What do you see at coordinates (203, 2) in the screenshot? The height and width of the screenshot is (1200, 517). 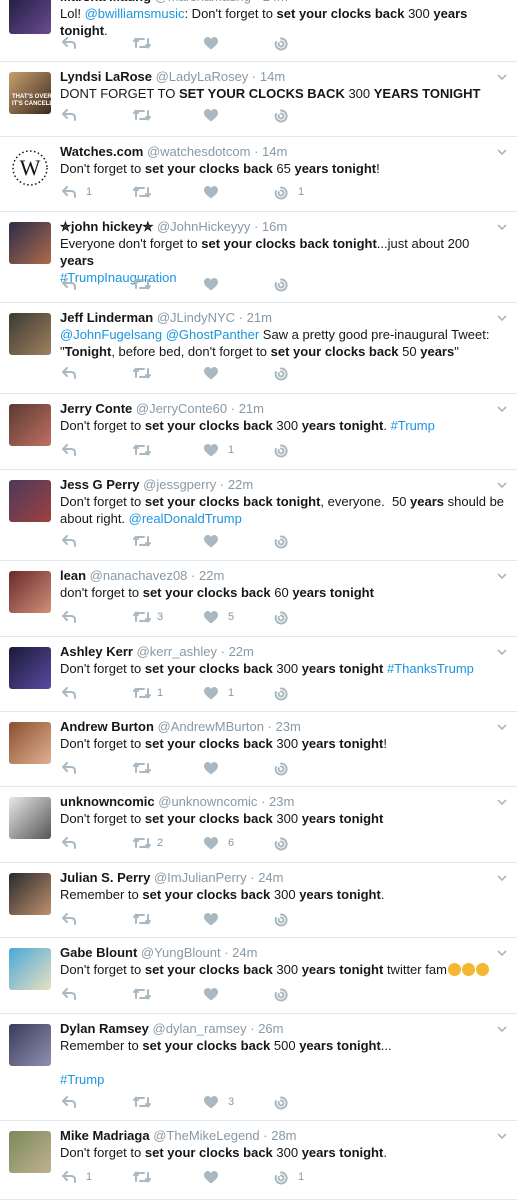 I see `username: @marshamaung` at bounding box center [203, 2].